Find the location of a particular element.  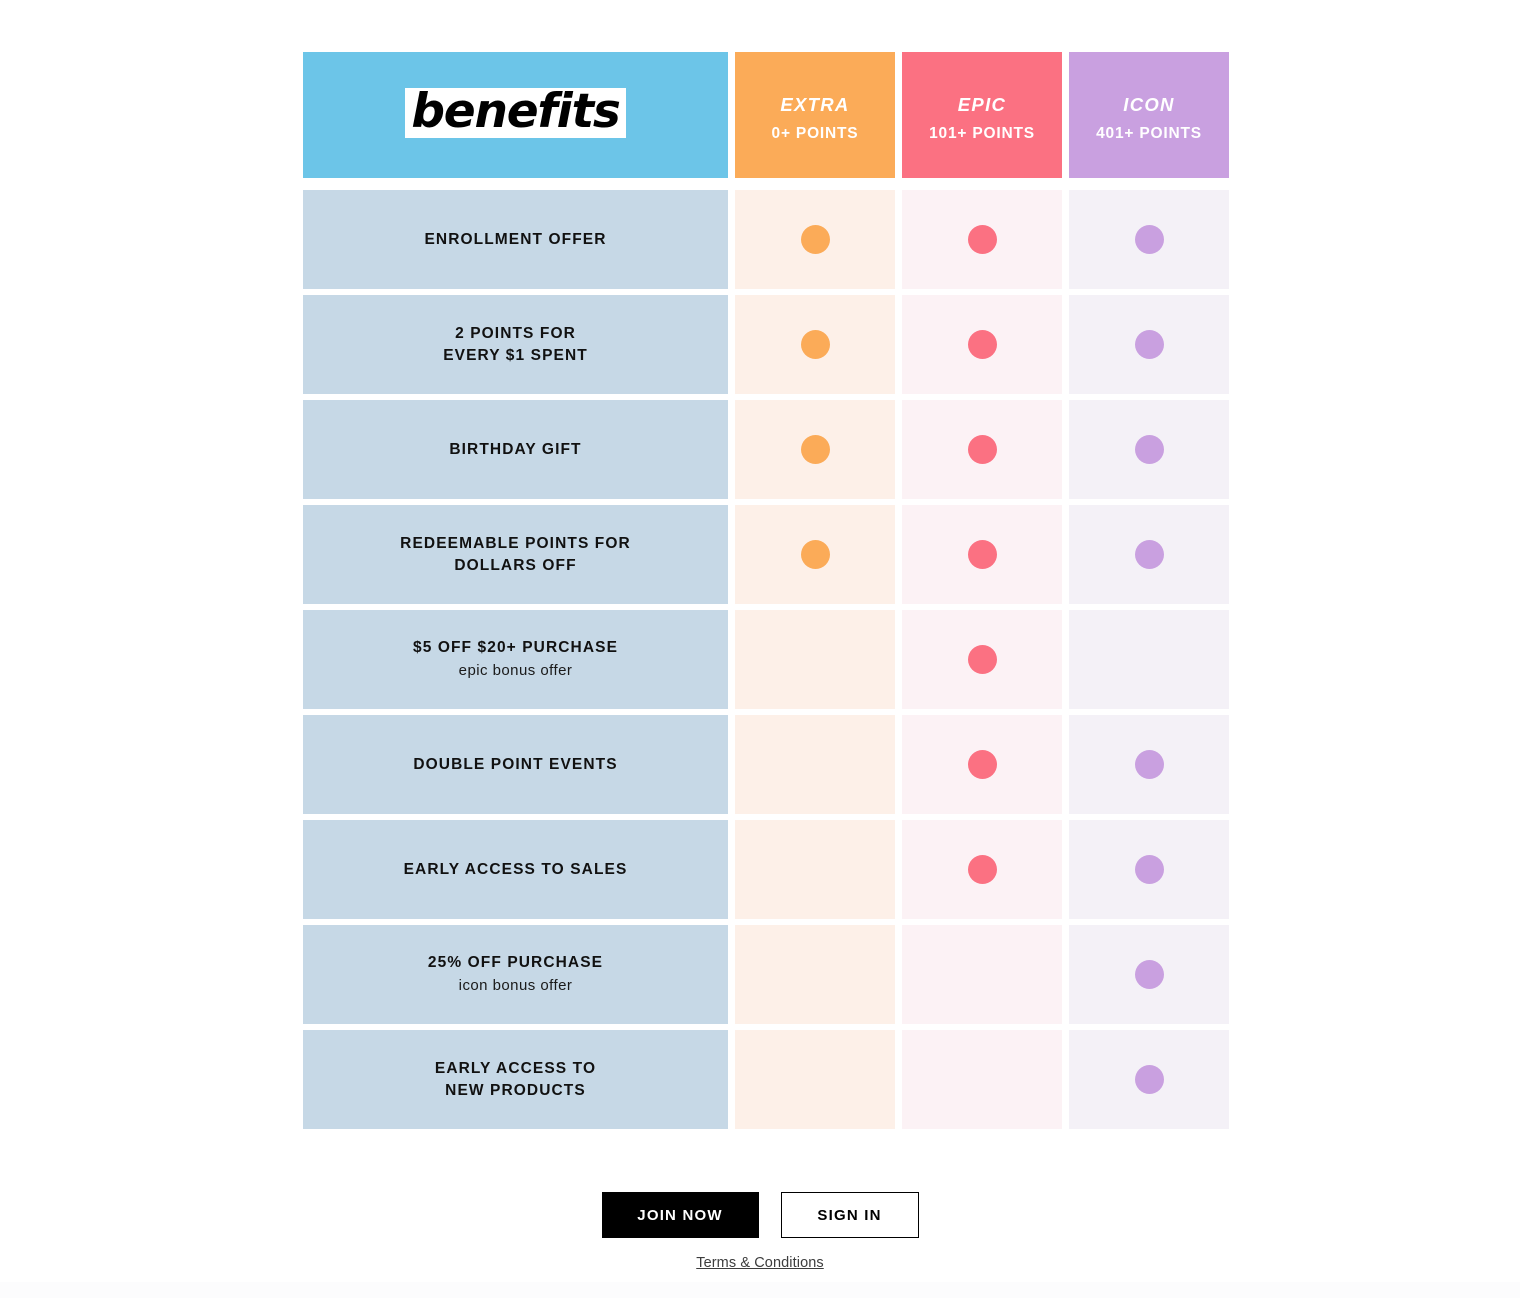

join-now-button: JOIN NOW is located at coordinates (680, 1215).